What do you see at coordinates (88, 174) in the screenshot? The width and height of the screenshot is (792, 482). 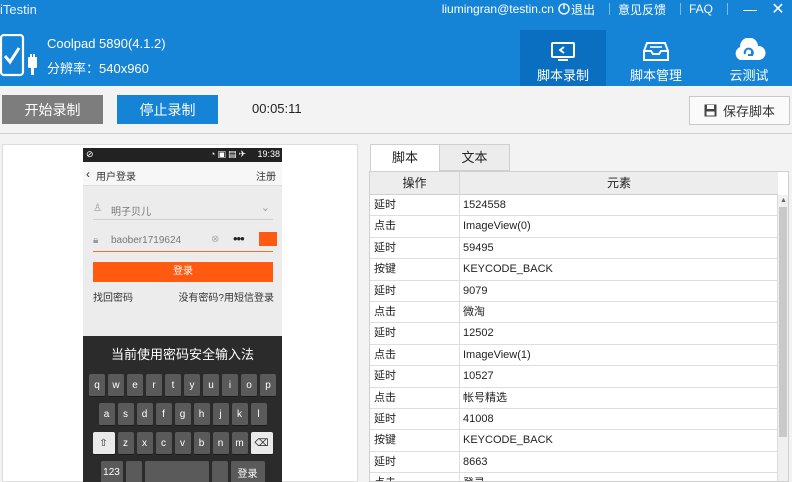 I see `back-arrow-icon: ‹` at bounding box center [88, 174].